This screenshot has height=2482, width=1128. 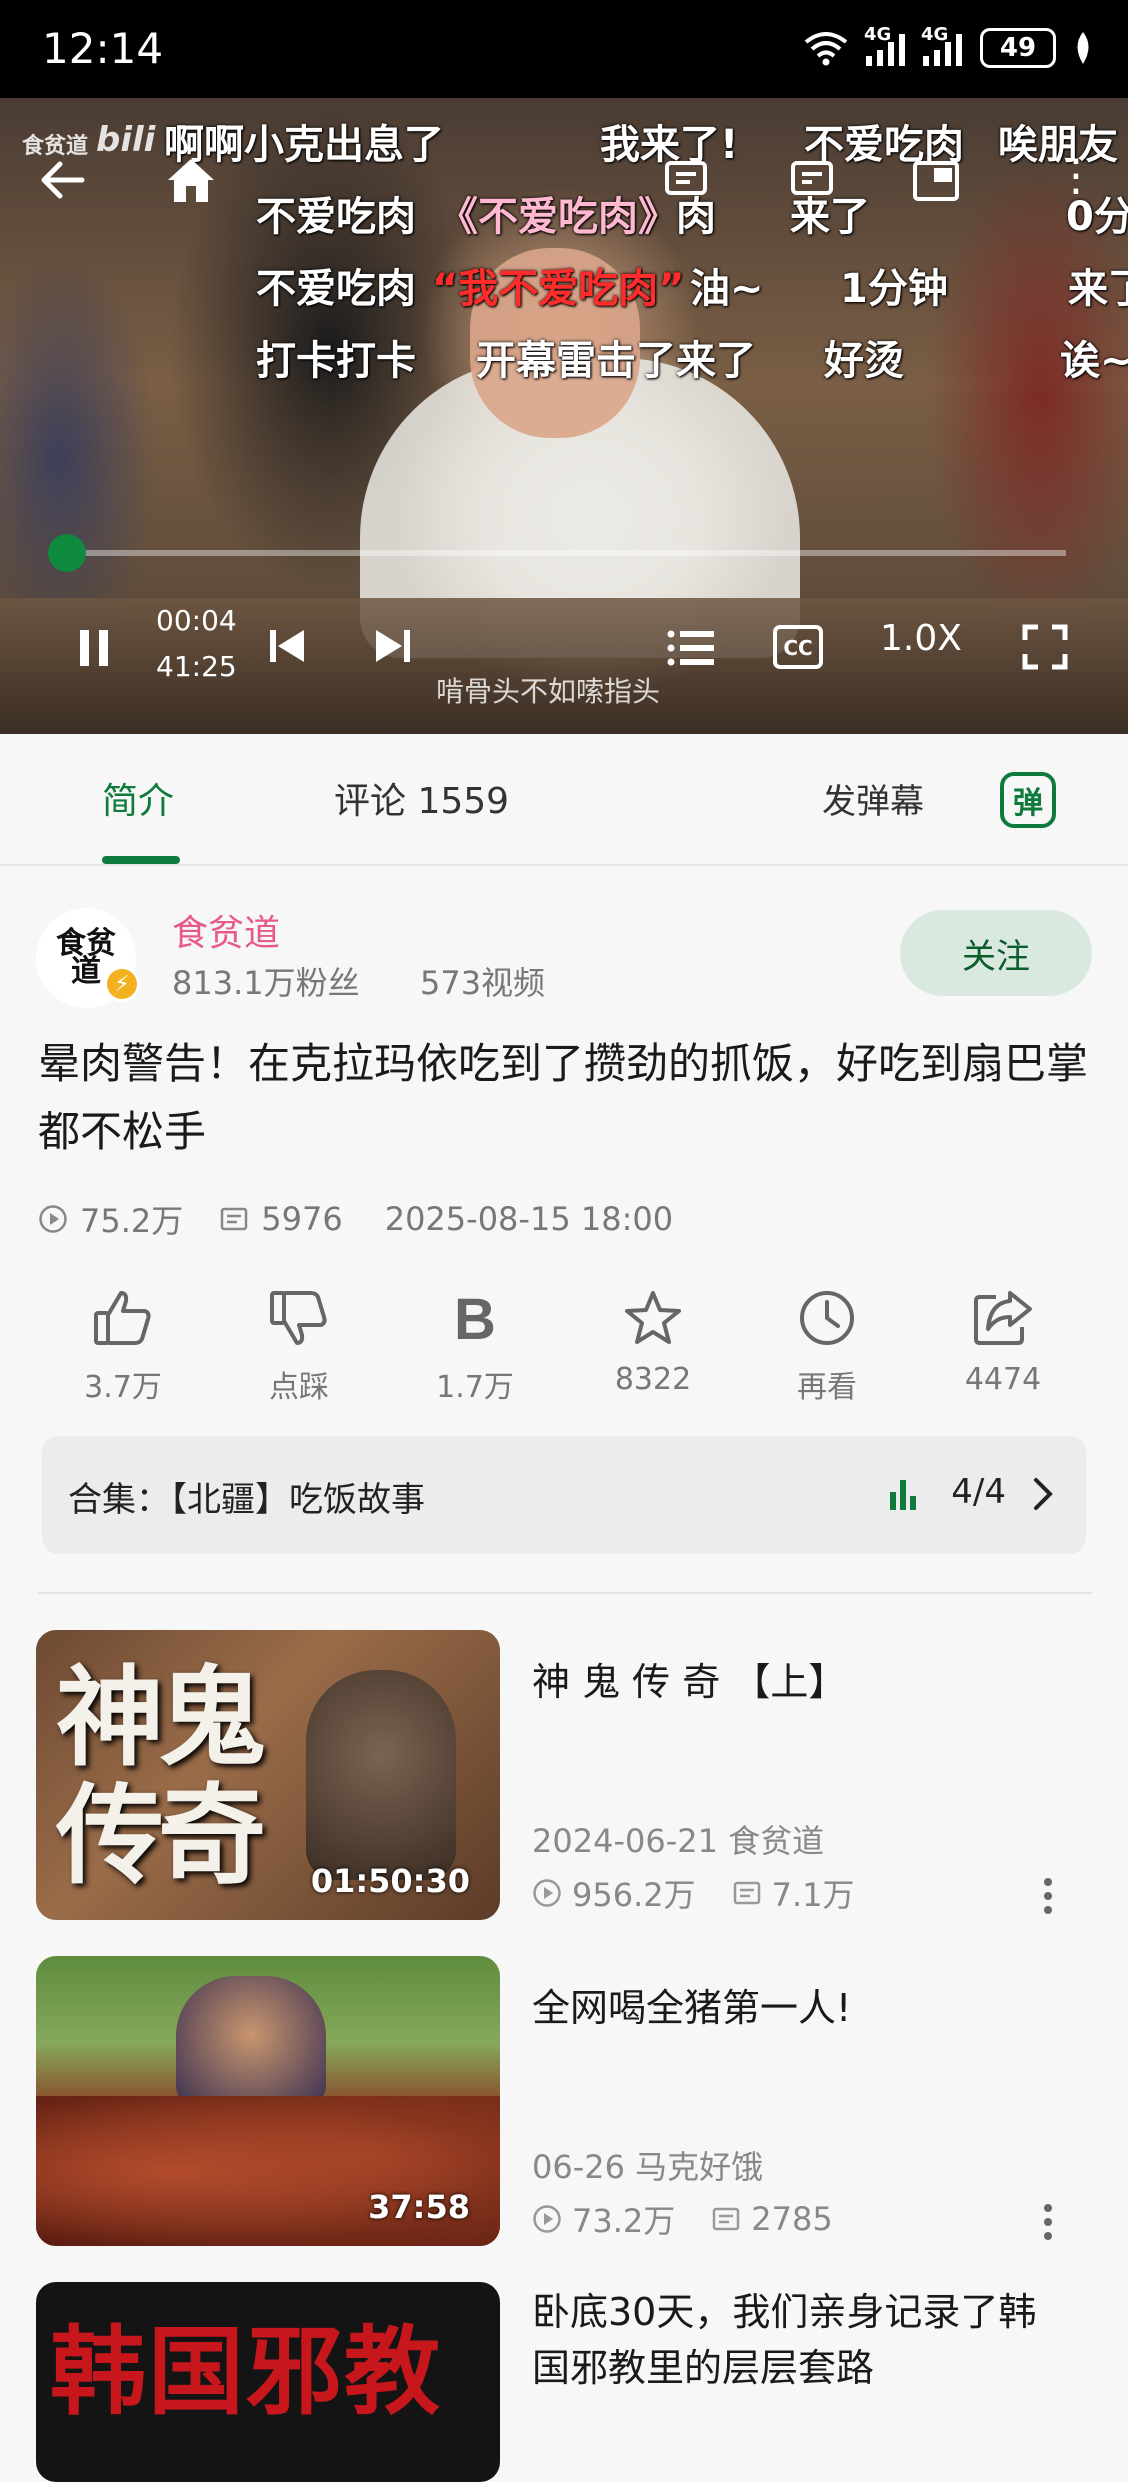 What do you see at coordinates (727, 289) in the screenshot?
I see `danmaku-item: 油~` at bounding box center [727, 289].